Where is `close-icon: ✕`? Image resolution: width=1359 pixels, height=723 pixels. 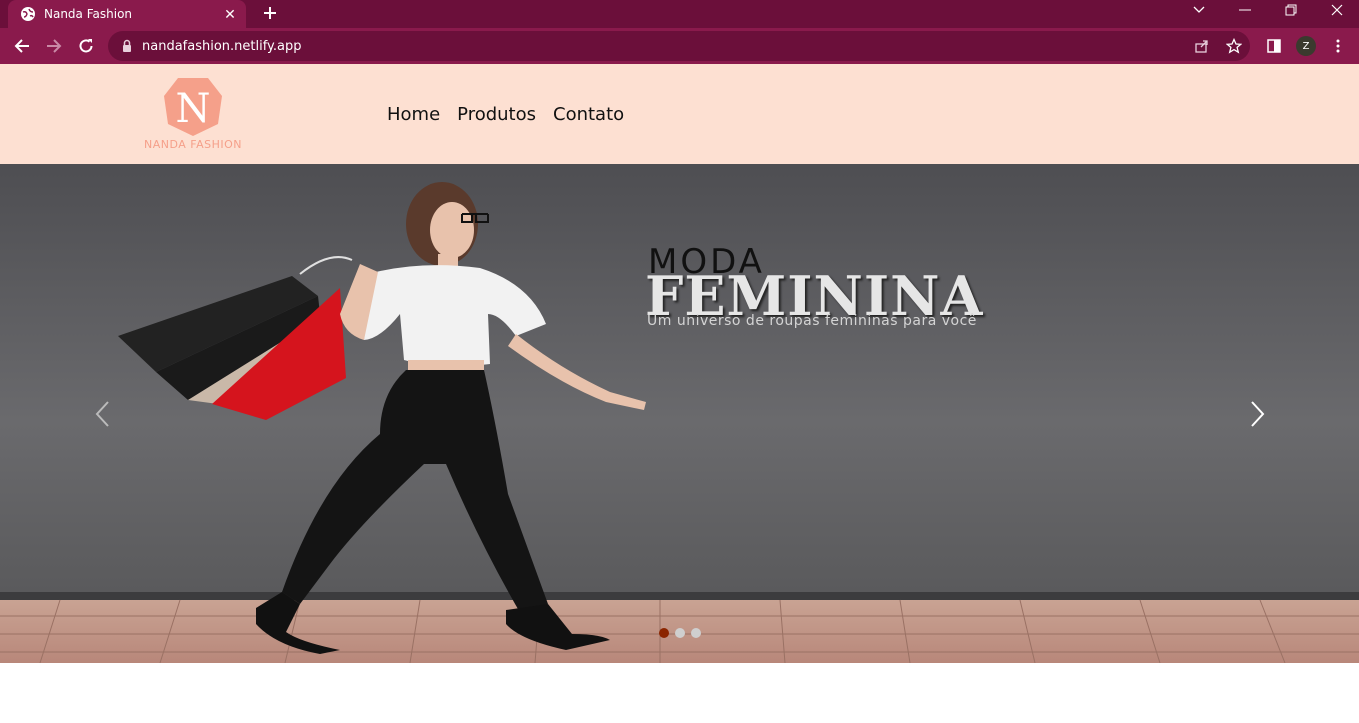
close-icon: ✕ is located at coordinates (230, 14).